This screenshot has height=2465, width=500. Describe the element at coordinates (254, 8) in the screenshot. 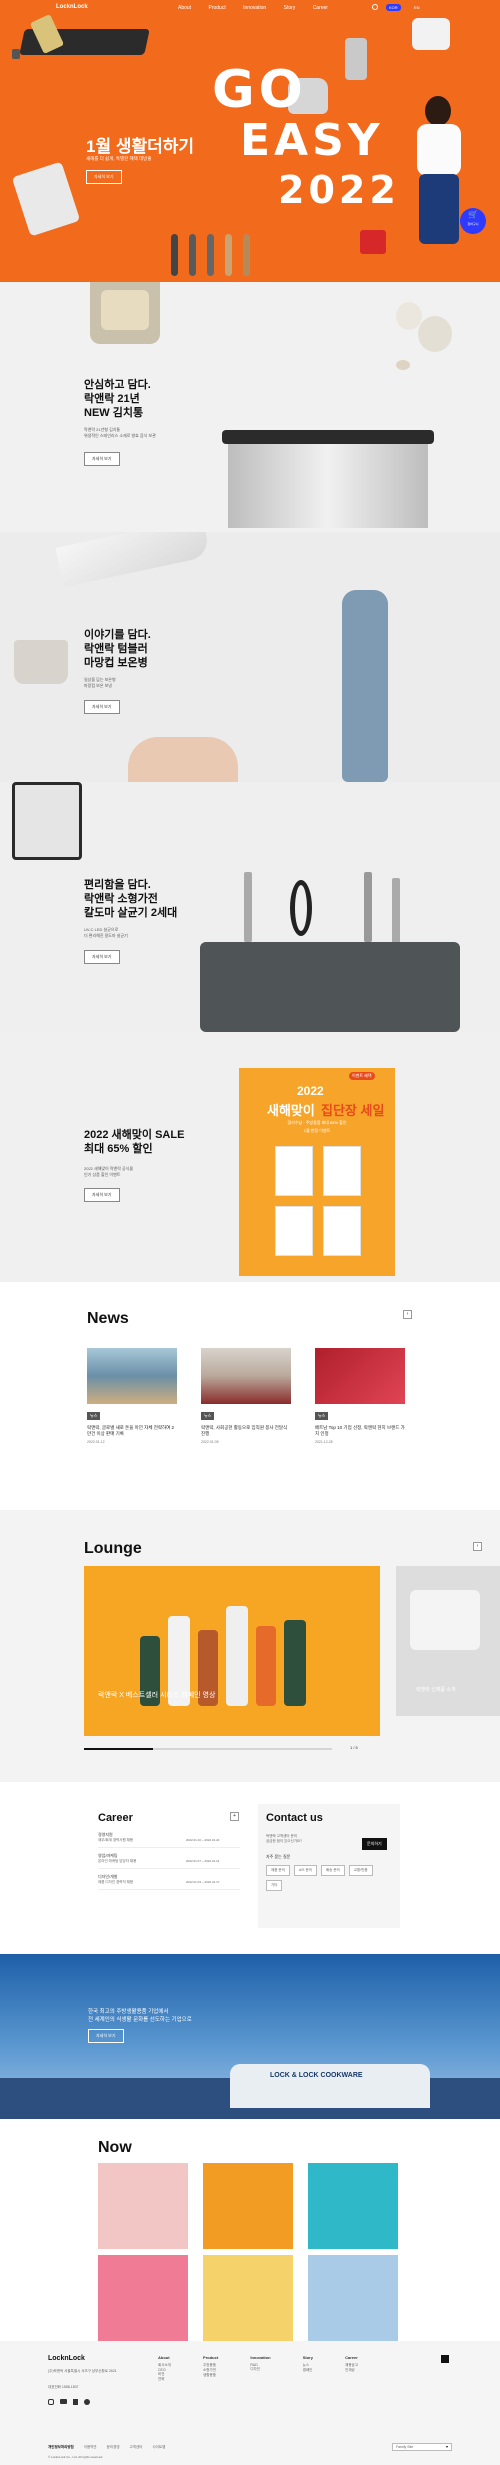

I see `nav-innovation: Innovation` at that location.